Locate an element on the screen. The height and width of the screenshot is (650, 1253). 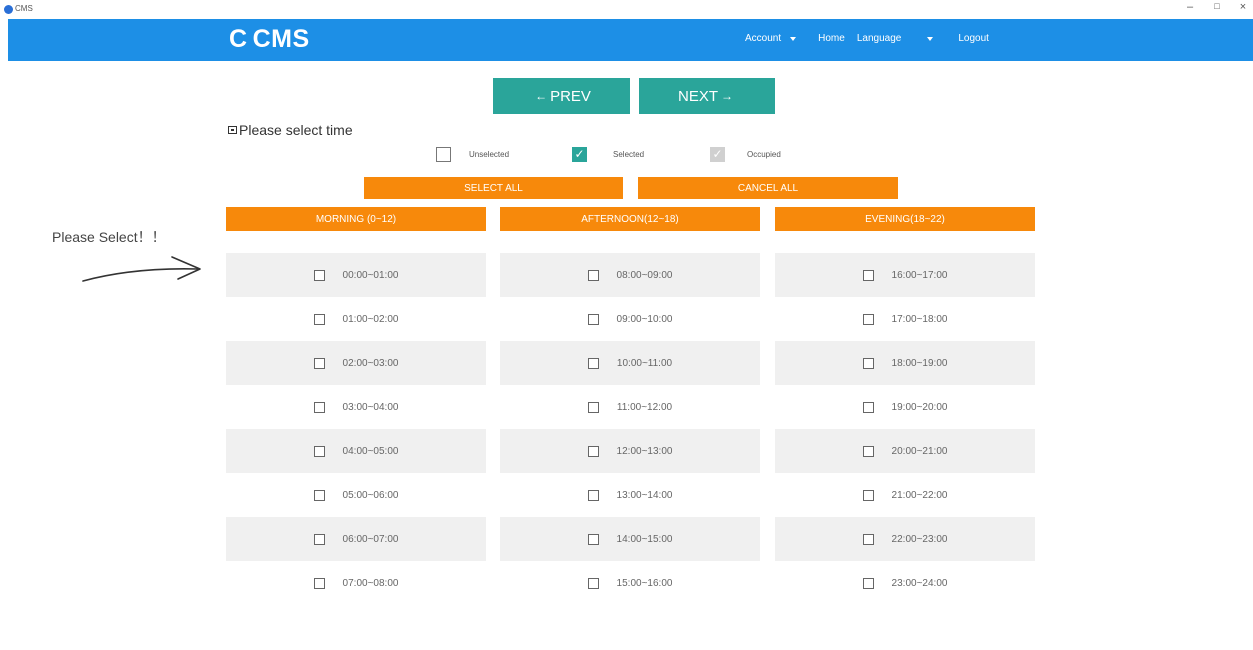
slot-label: 04:00~05:00 is located at coordinates (370, 451).